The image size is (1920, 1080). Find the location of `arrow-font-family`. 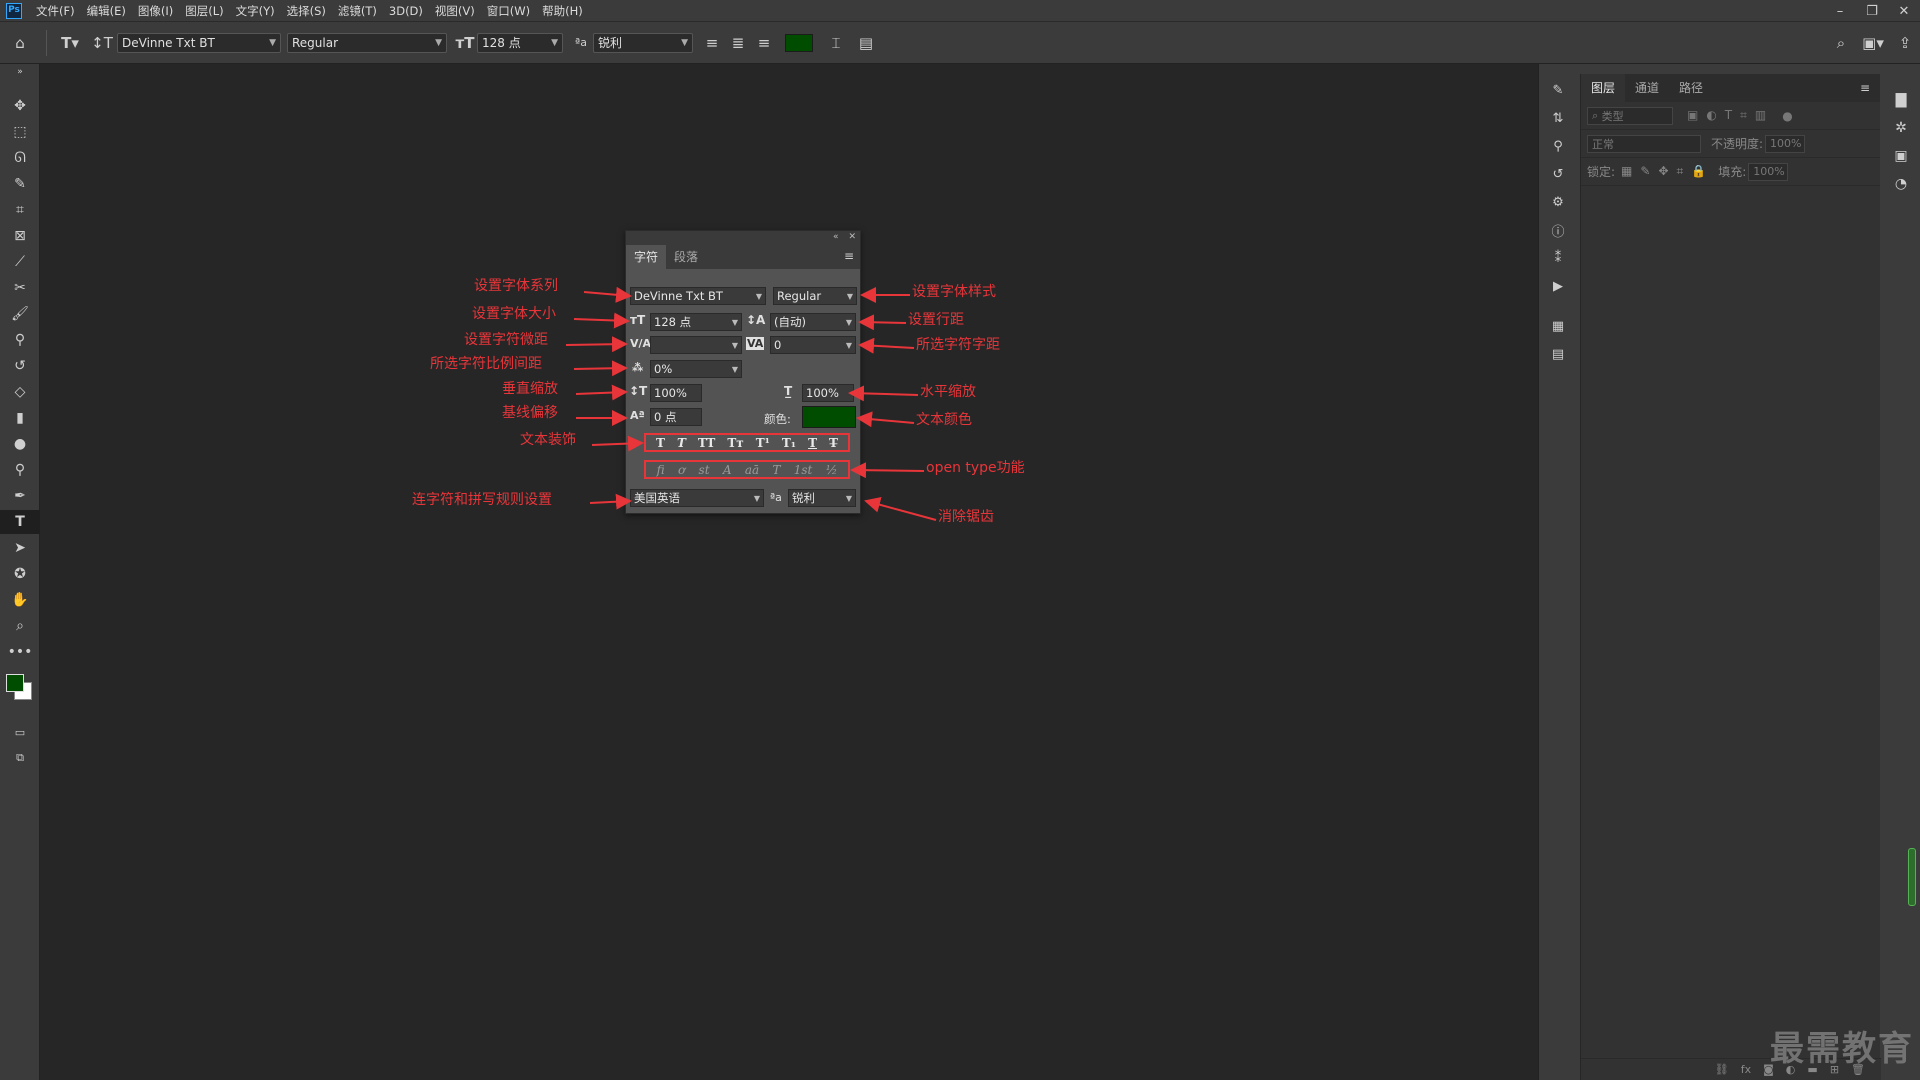

arrow-font-family is located at coordinates (607, 294).